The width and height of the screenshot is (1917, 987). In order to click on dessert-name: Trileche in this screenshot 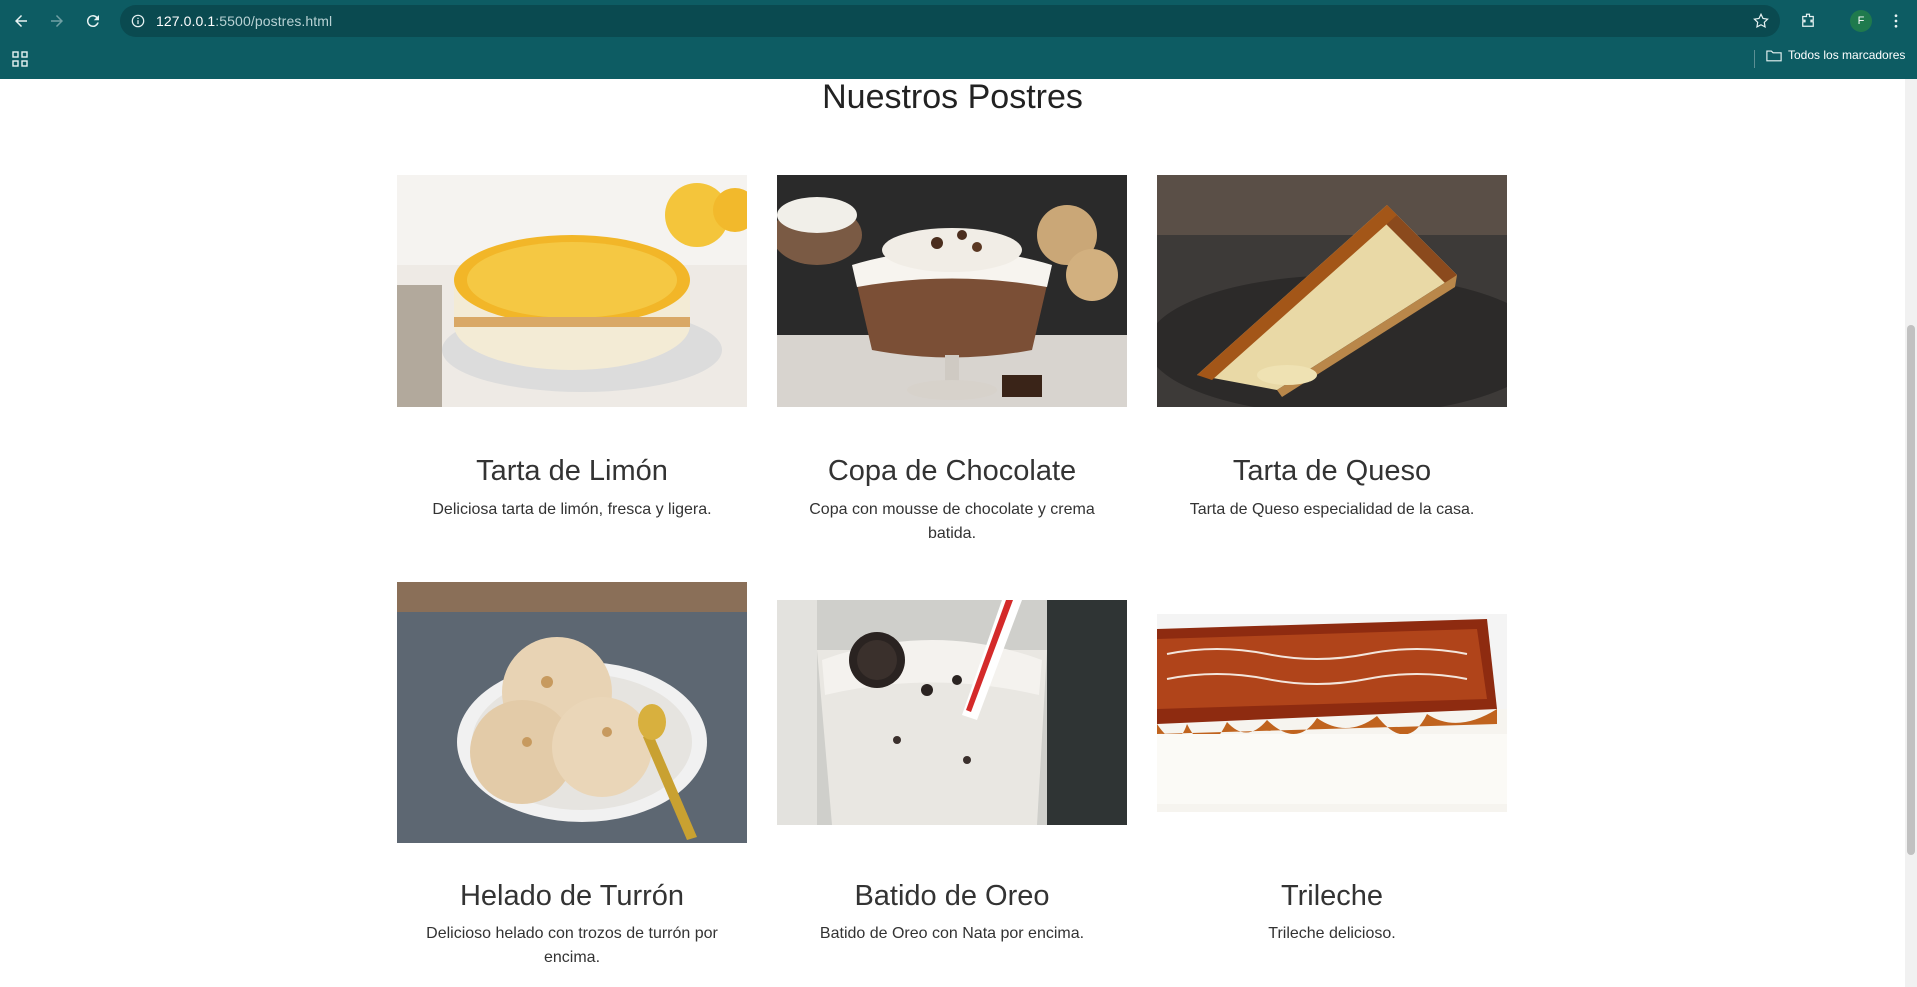, I will do `click(1332, 896)`.